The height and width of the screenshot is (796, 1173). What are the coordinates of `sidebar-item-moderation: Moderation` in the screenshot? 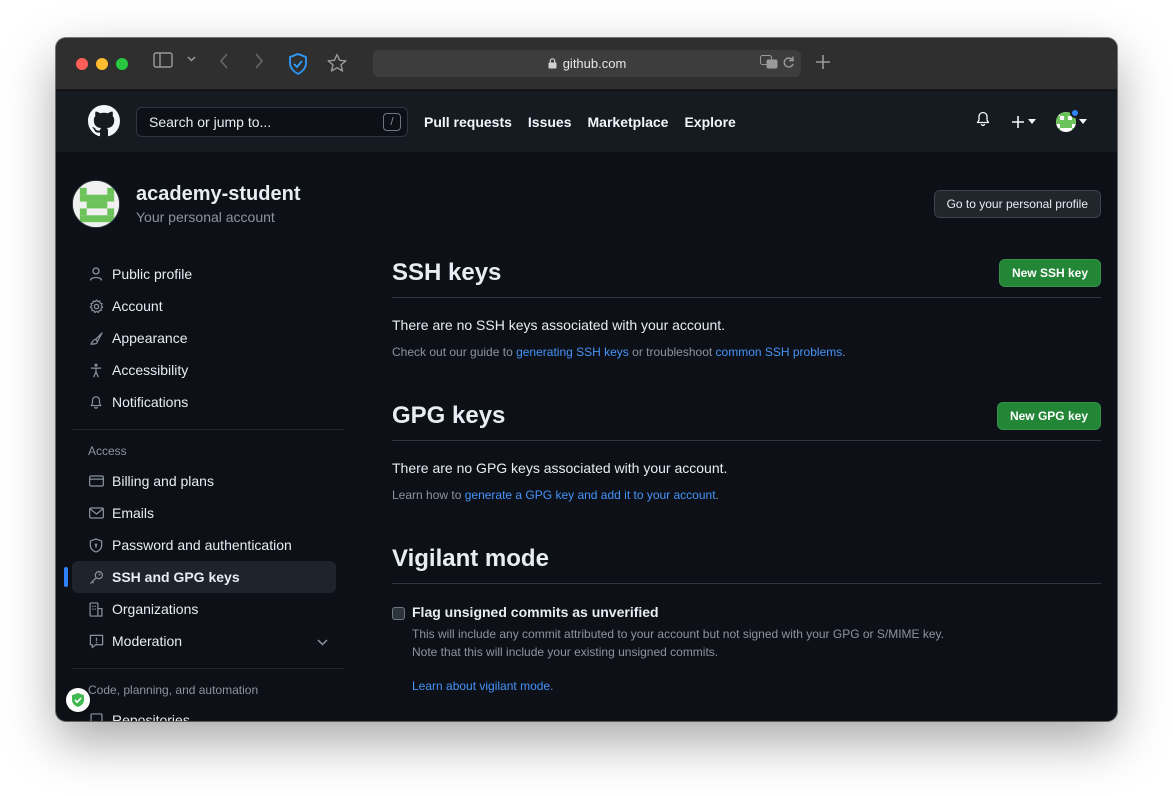 It's located at (208, 641).